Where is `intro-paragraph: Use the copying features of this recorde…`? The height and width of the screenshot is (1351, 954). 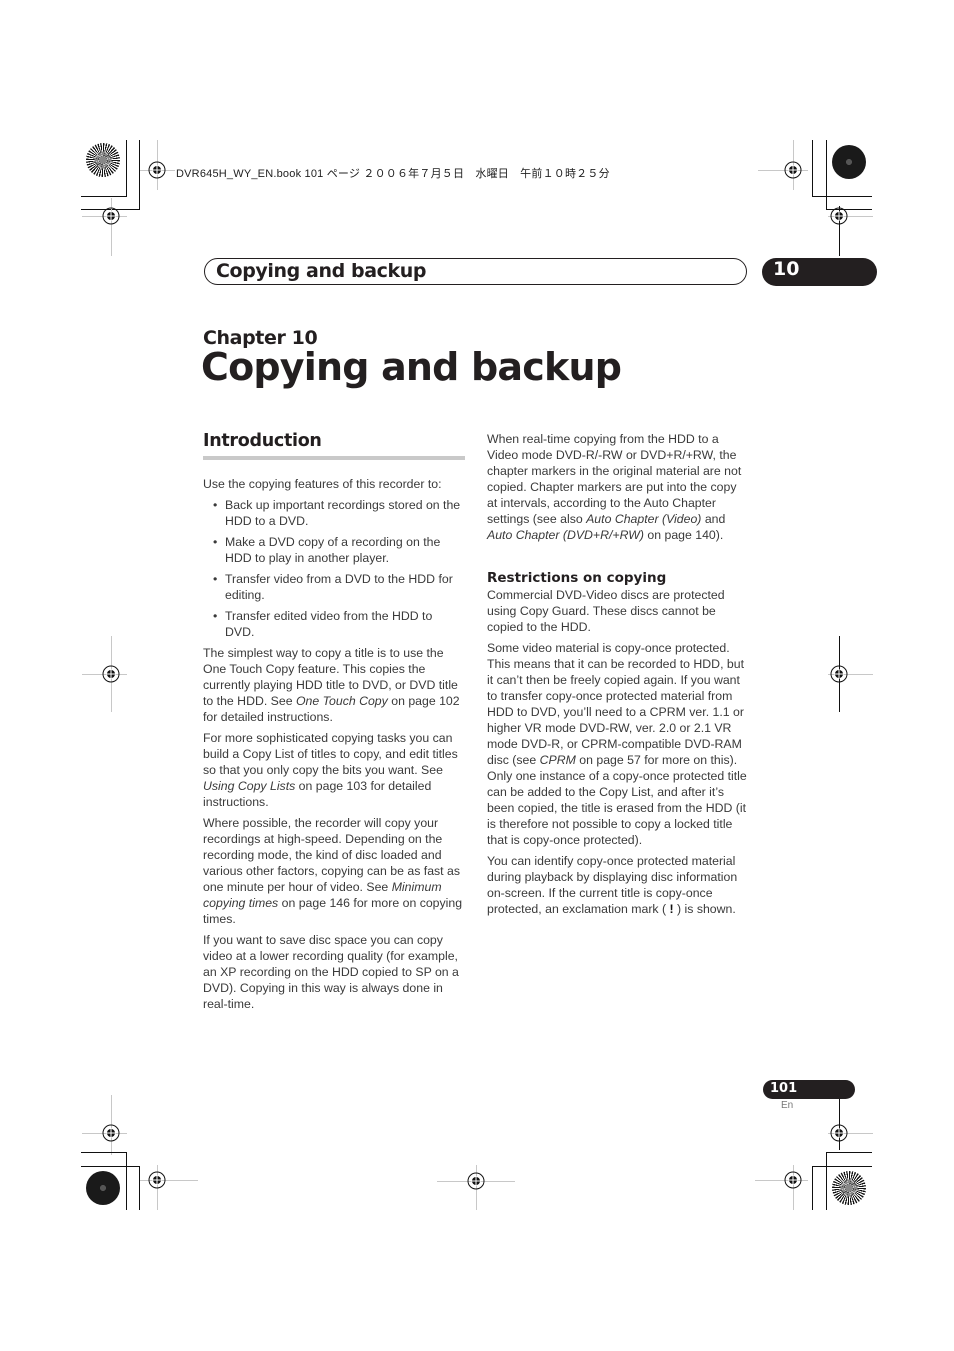 intro-paragraph: Use the copying features of this recorde… is located at coordinates (322, 484).